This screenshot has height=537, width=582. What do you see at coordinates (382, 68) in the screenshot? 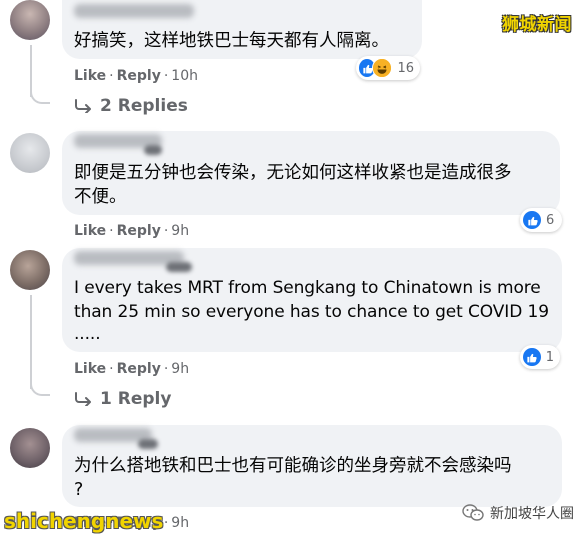
I see `haha-icon` at bounding box center [382, 68].